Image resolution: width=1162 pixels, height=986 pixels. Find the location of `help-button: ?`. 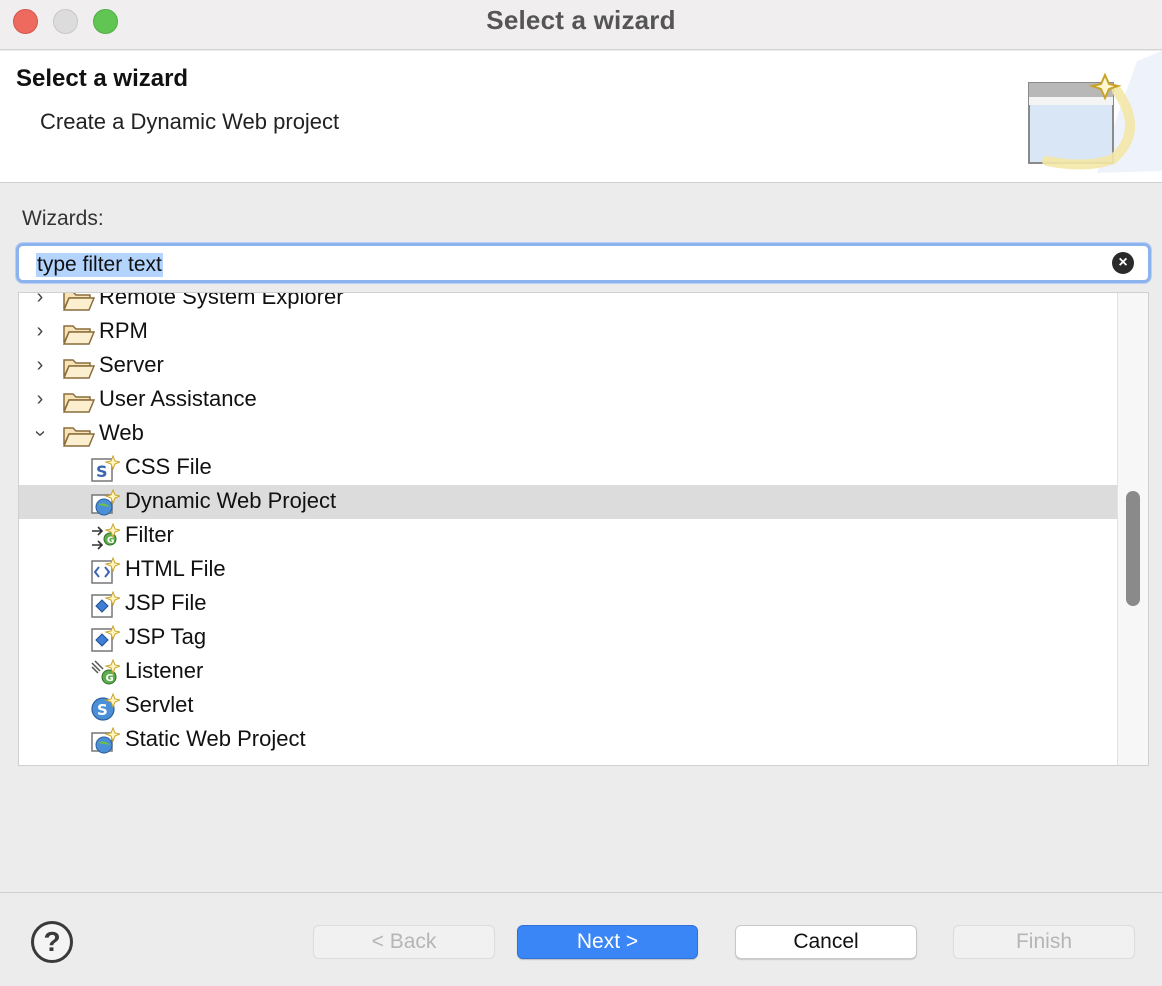

help-button: ? is located at coordinates (52, 942).